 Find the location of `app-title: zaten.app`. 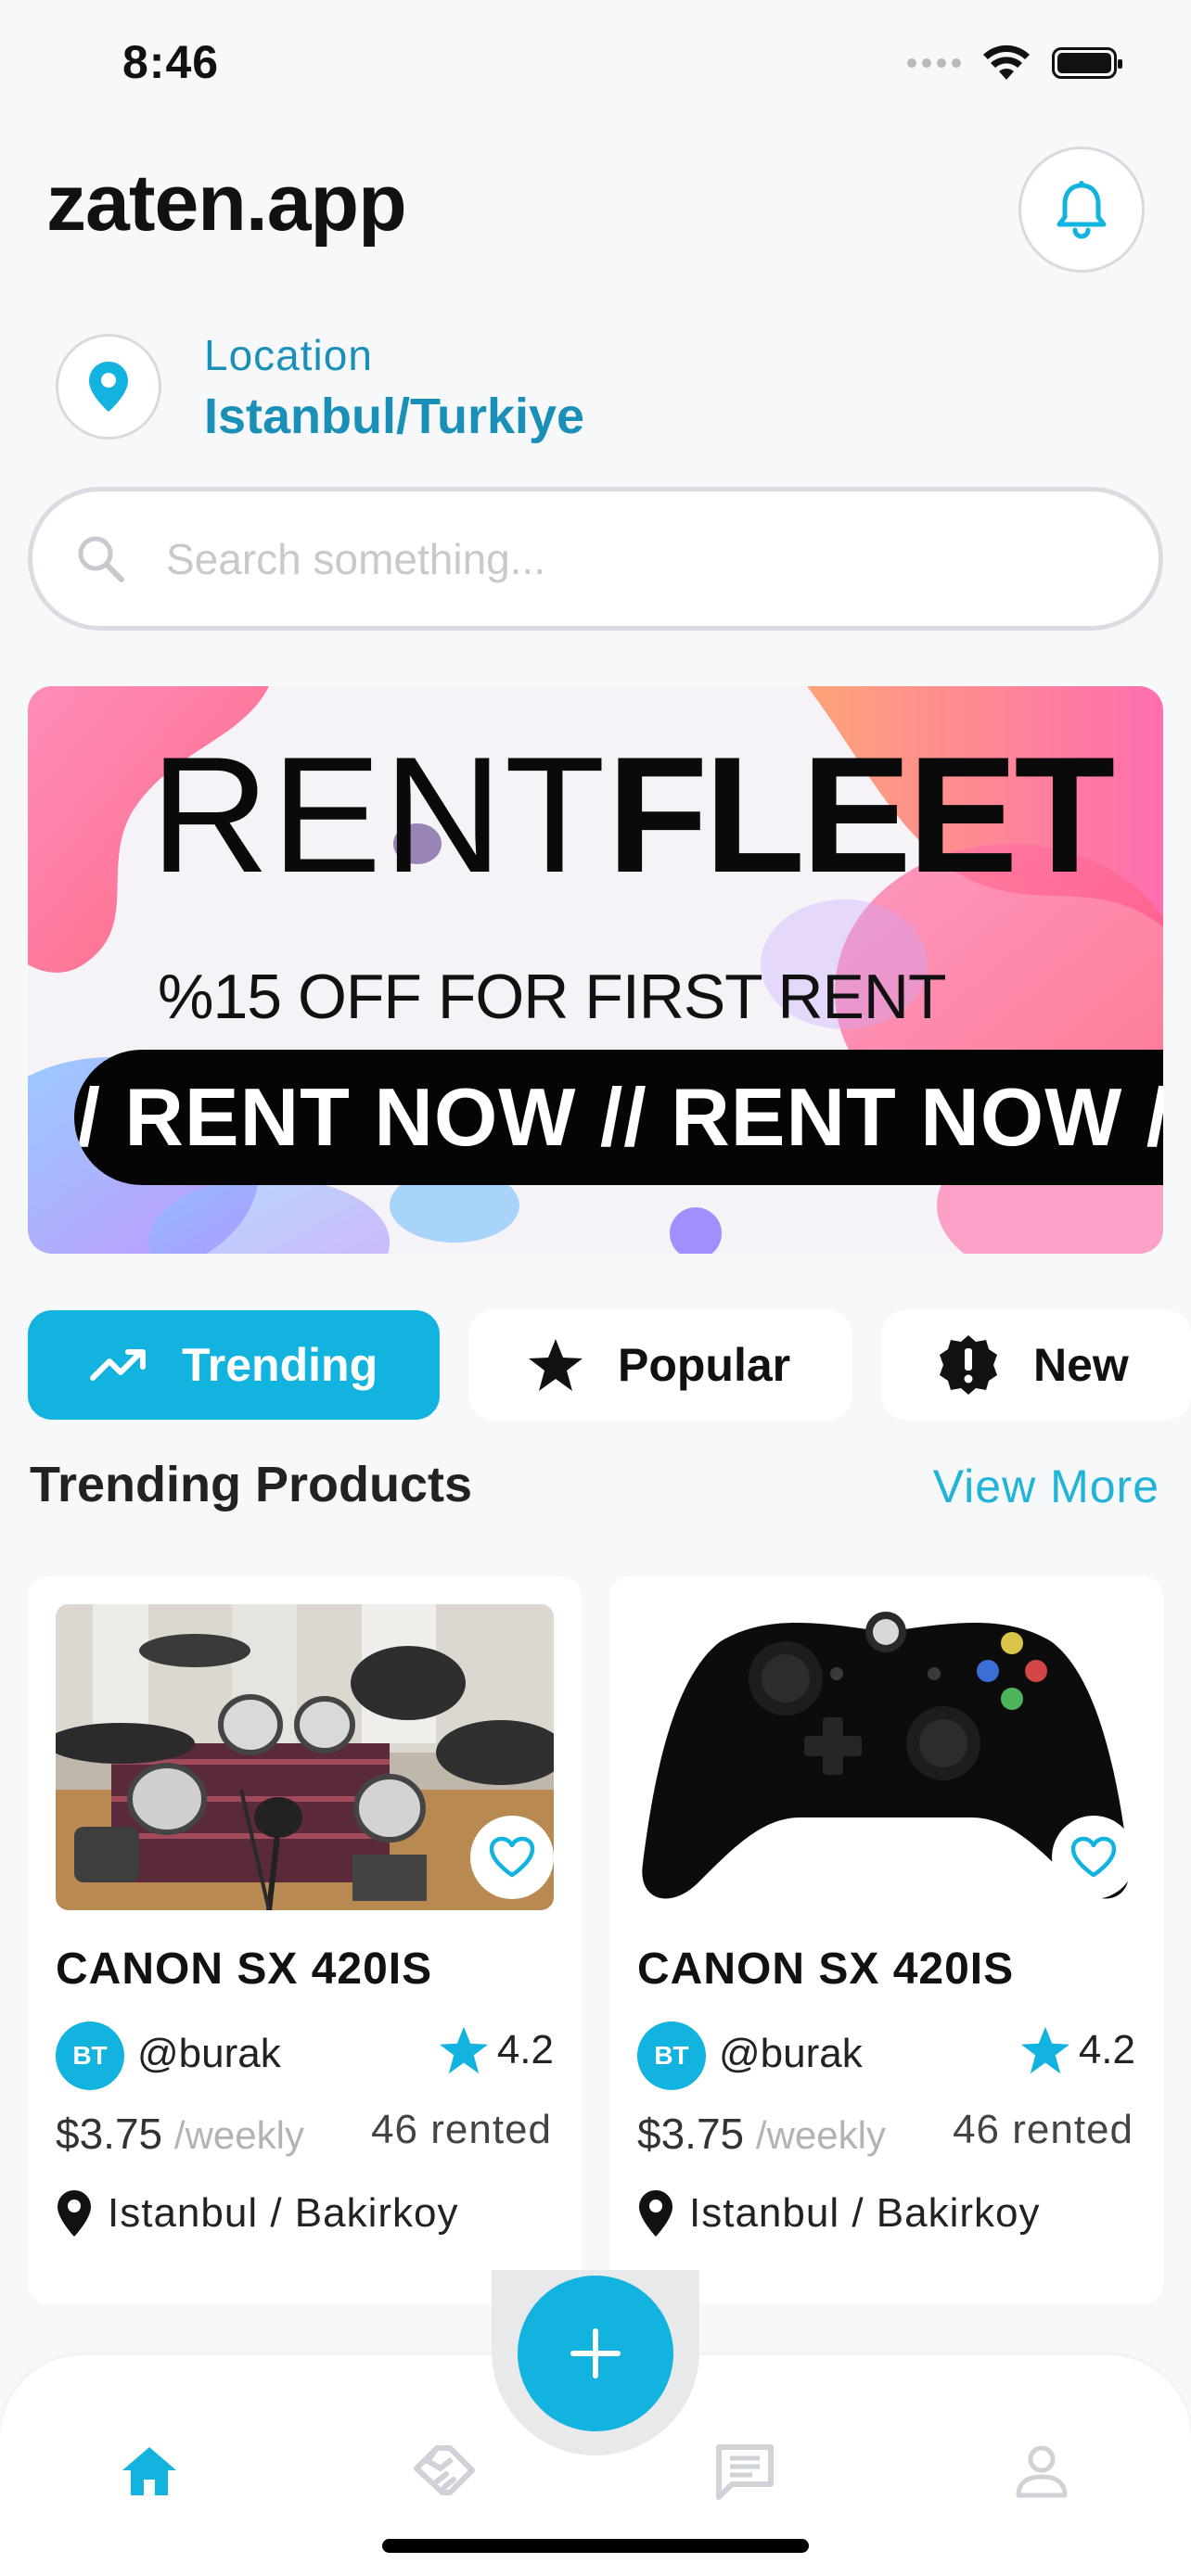

app-title: zaten.app is located at coordinates (226, 203).